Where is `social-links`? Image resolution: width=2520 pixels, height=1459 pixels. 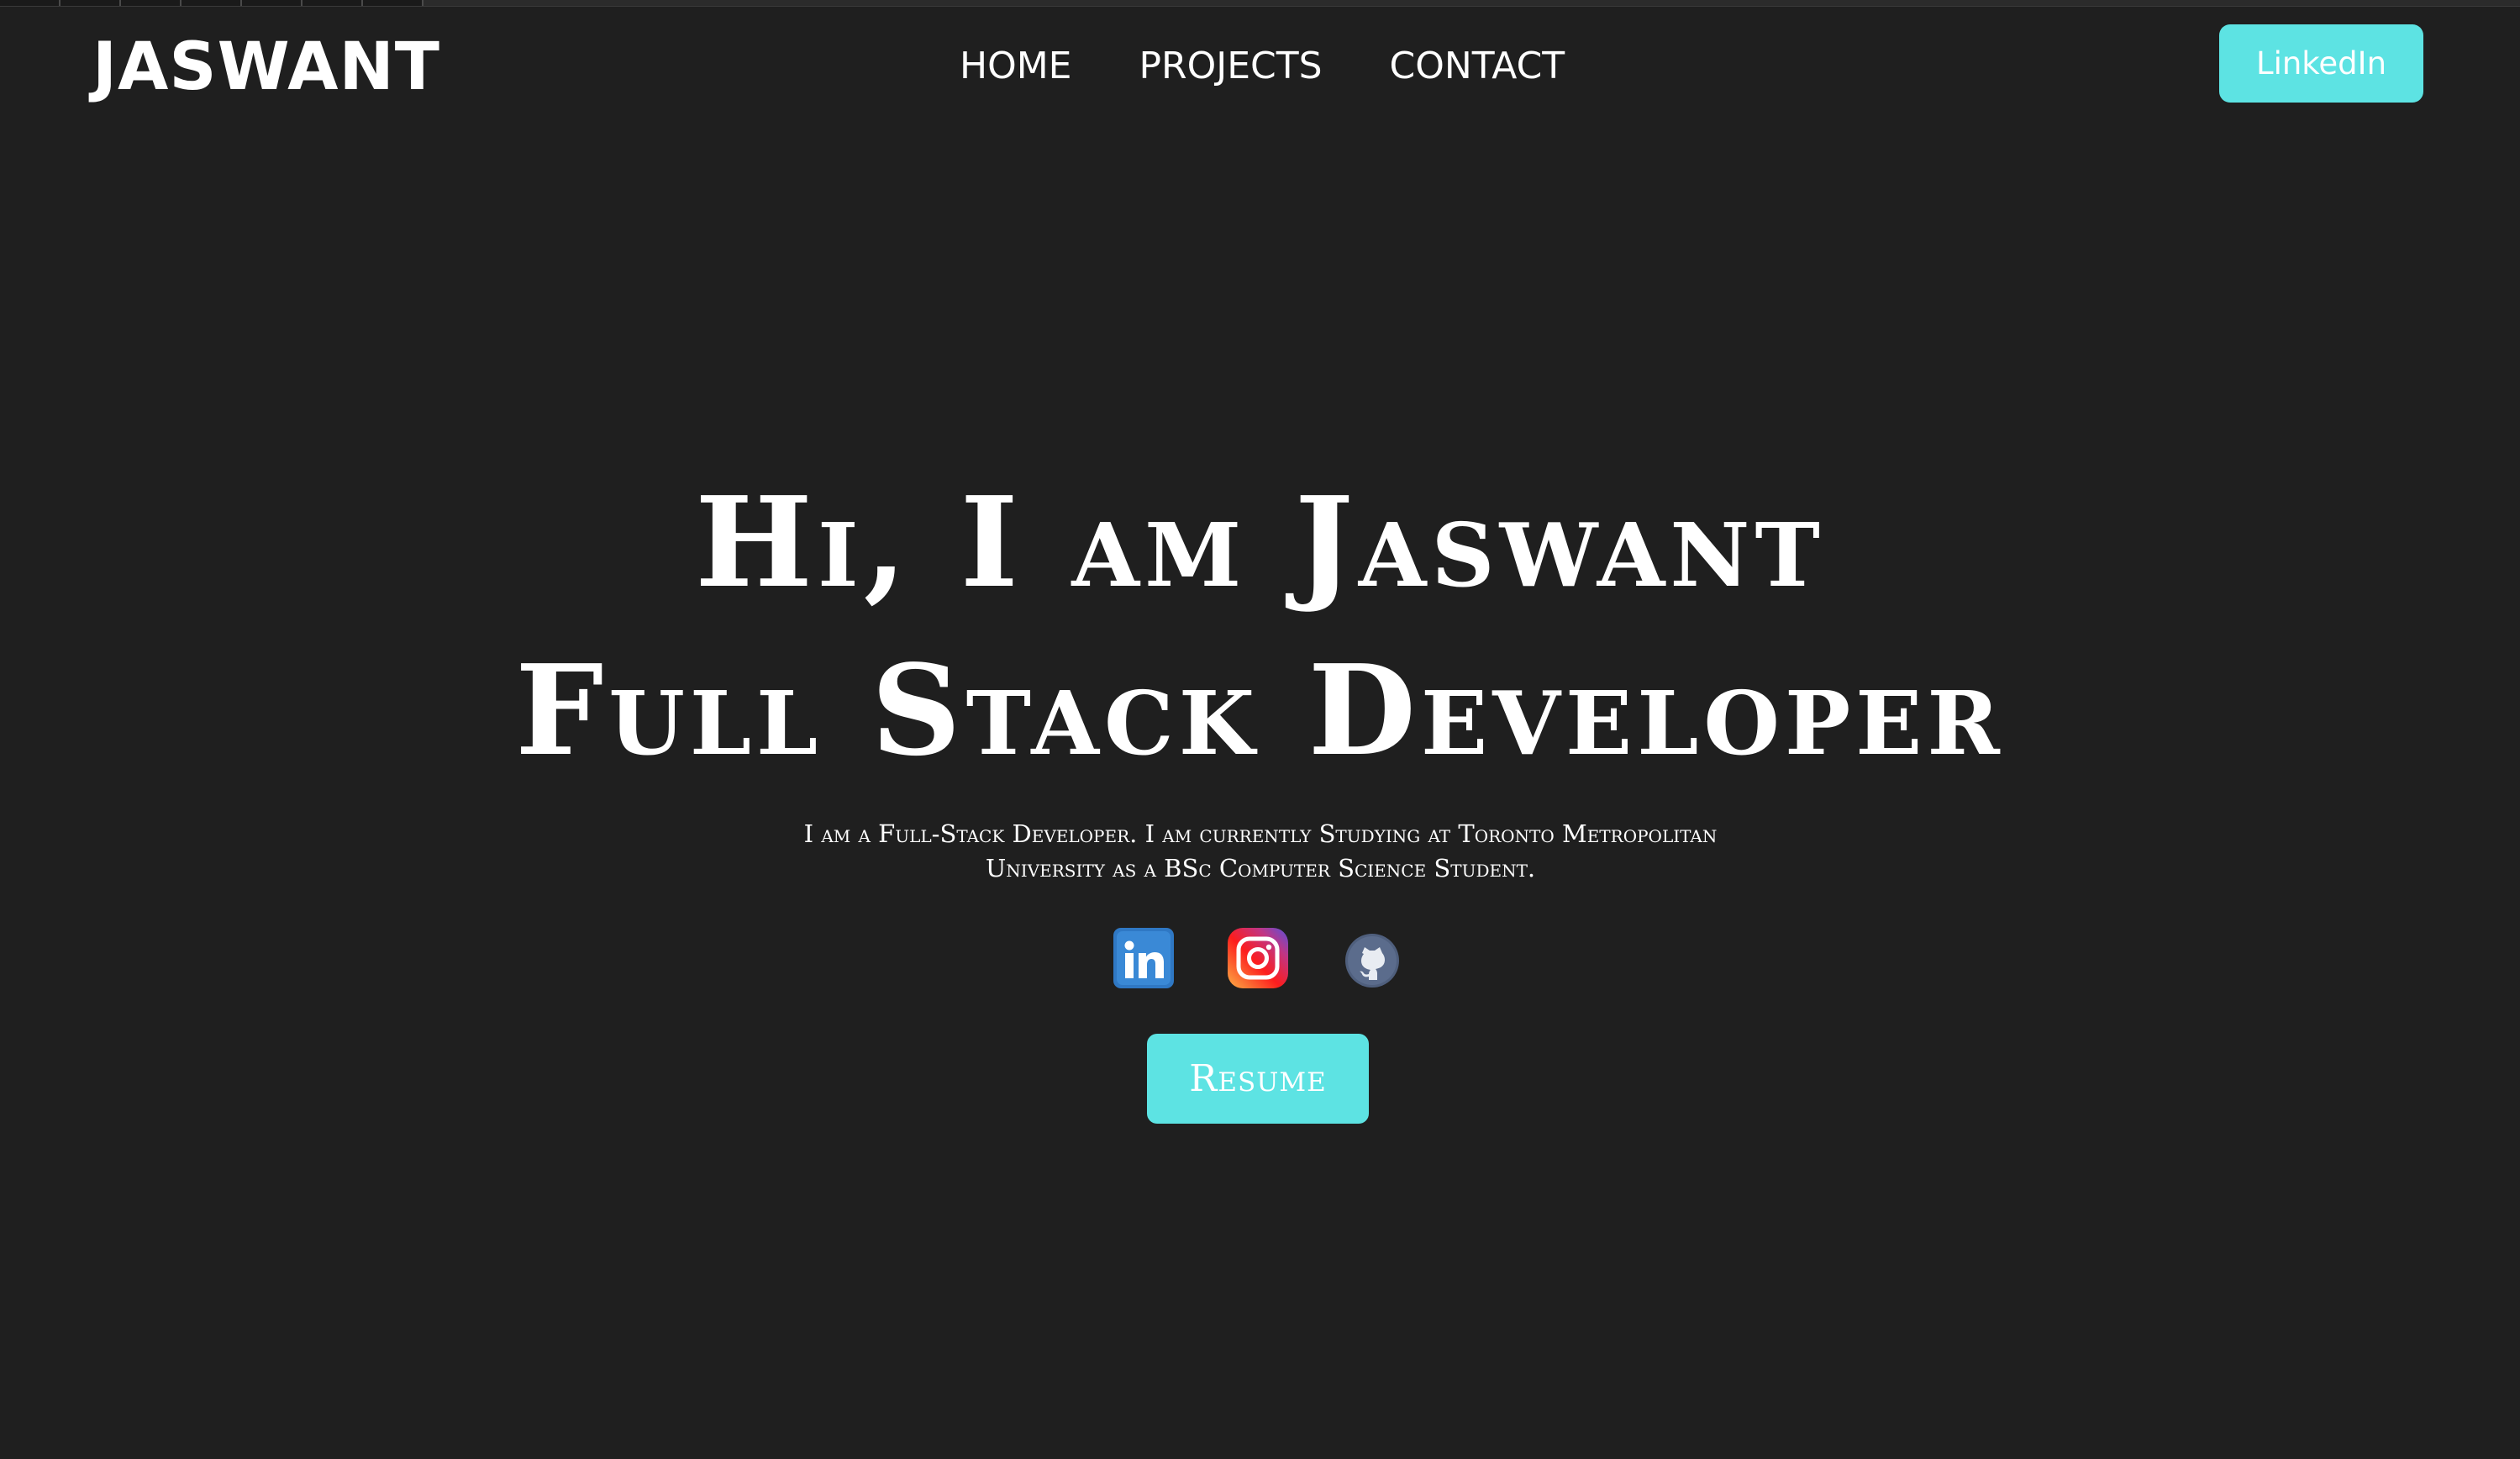 social-links is located at coordinates (1260, 959).